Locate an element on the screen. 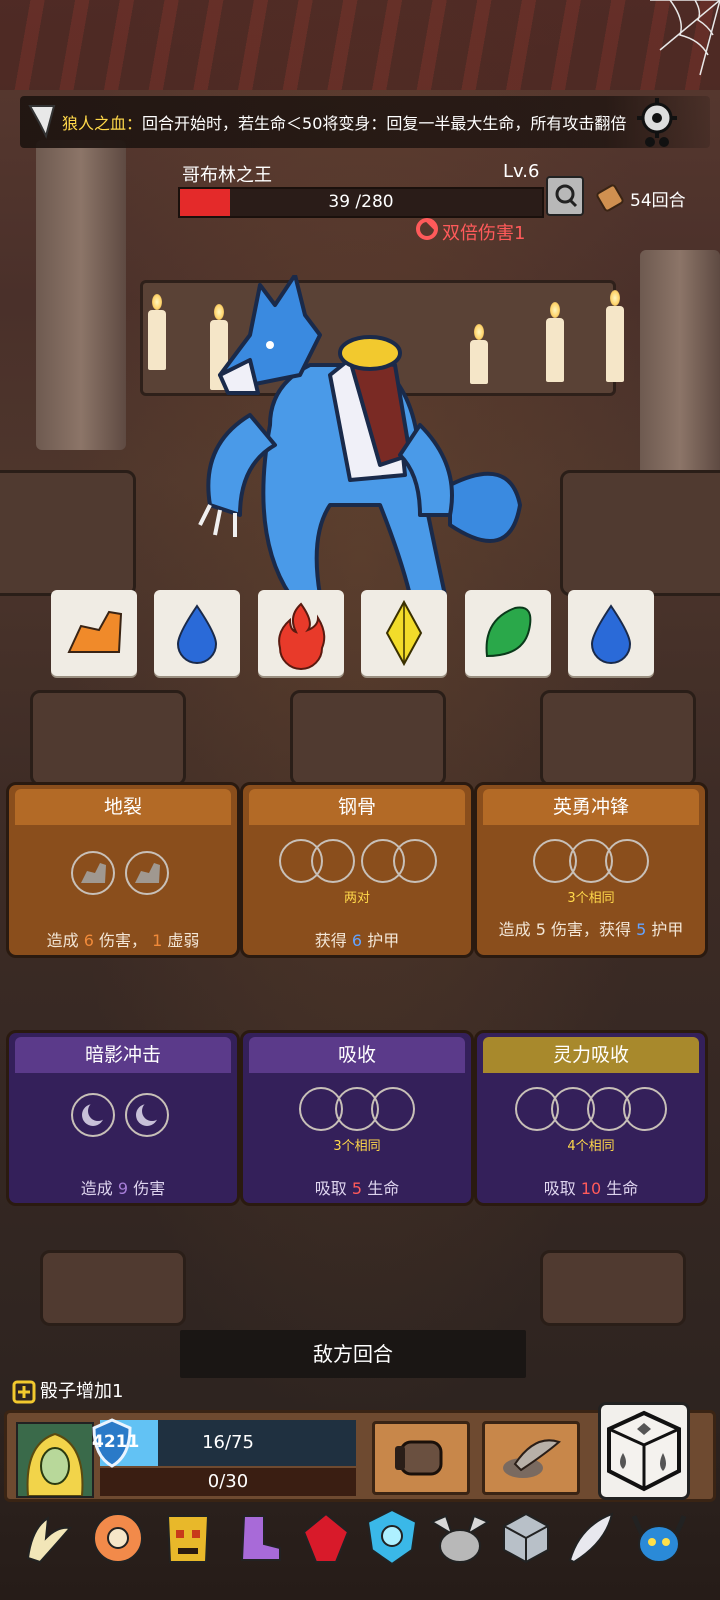 The image size is (720, 1600). skill-card-spirit-absorb: 灵力吸收 4个相同 吸取 10 生命 is located at coordinates (591, 1118).